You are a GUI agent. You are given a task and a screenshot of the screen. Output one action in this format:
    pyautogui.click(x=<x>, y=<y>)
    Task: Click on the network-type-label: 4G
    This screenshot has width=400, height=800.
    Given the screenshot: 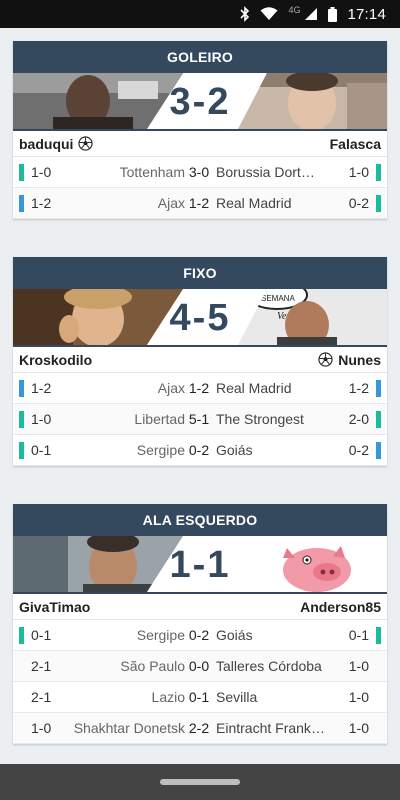 What is the action you would take?
    pyautogui.click(x=294, y=10)
    